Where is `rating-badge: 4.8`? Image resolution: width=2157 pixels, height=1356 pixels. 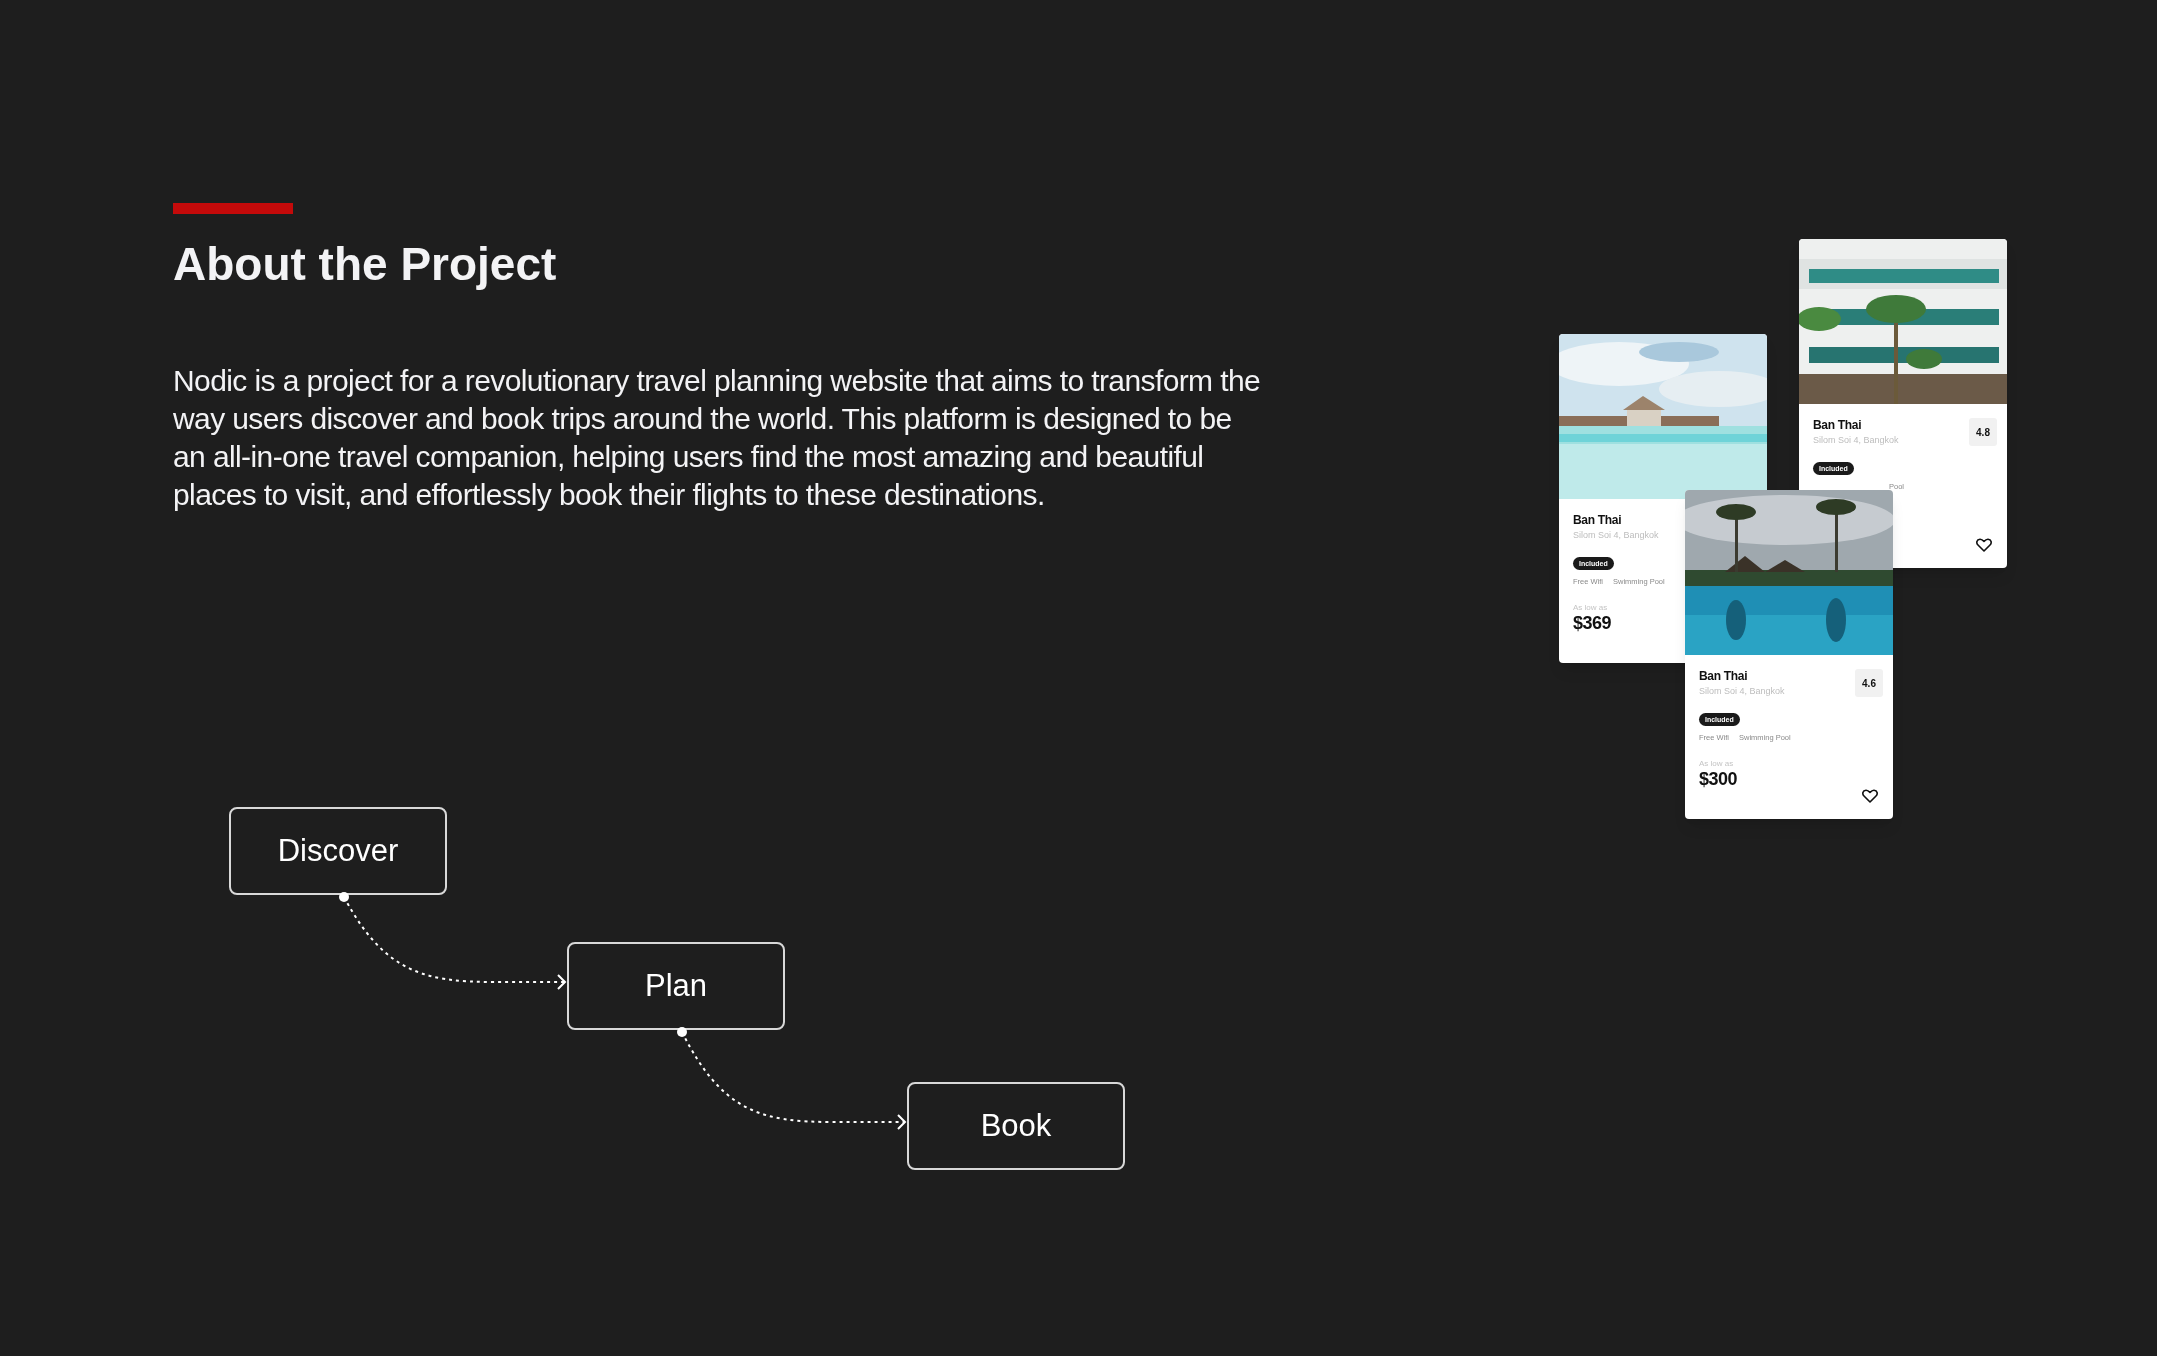 rating-badge: 4.8 is located at coordinates (1983, 432).